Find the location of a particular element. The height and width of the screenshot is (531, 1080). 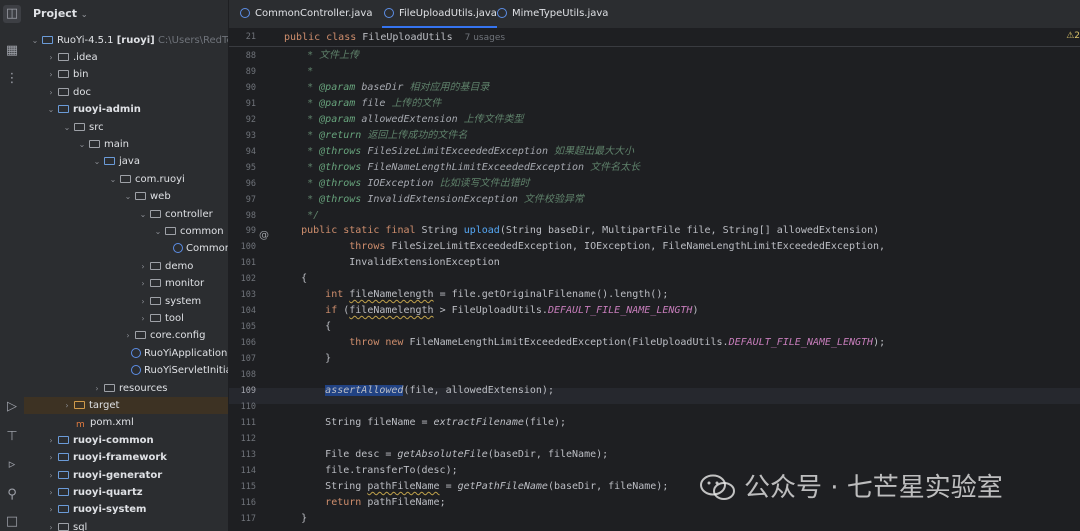

tree-item-monitor: › monitor is located at coordinates (126, 283).